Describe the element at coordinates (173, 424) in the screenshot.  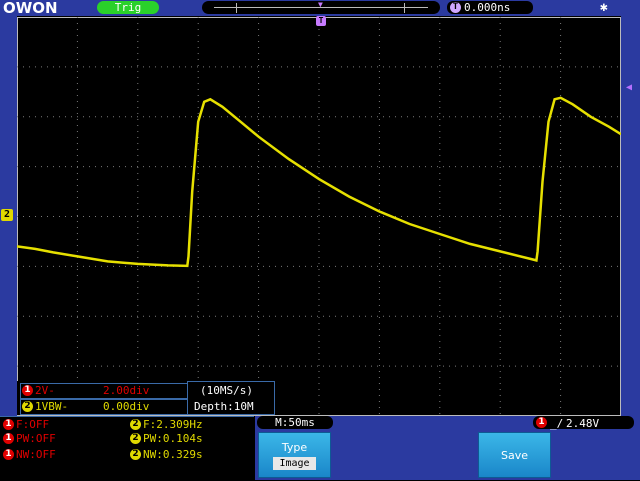
I see `ch2-frequency: F:2.309Hz` at that location.